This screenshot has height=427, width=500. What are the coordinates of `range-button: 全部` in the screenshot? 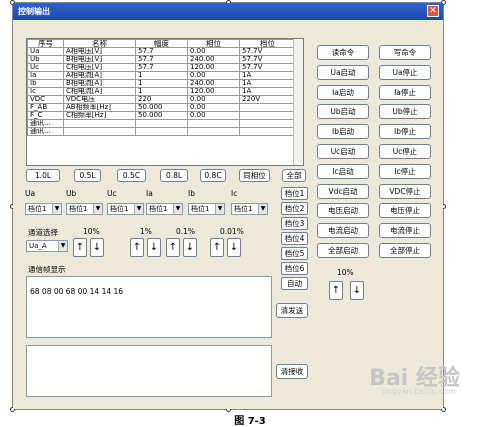 It's located at (294, 175).